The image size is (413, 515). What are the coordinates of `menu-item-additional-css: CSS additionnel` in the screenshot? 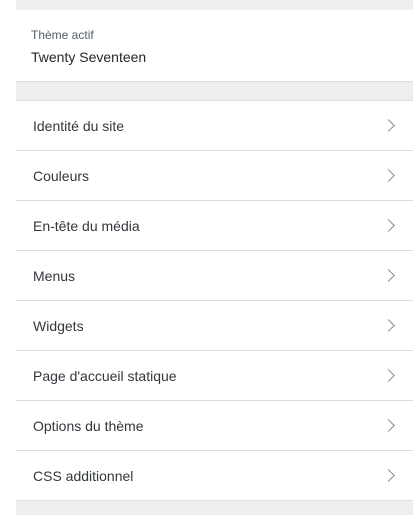 It's located at (214, 476).